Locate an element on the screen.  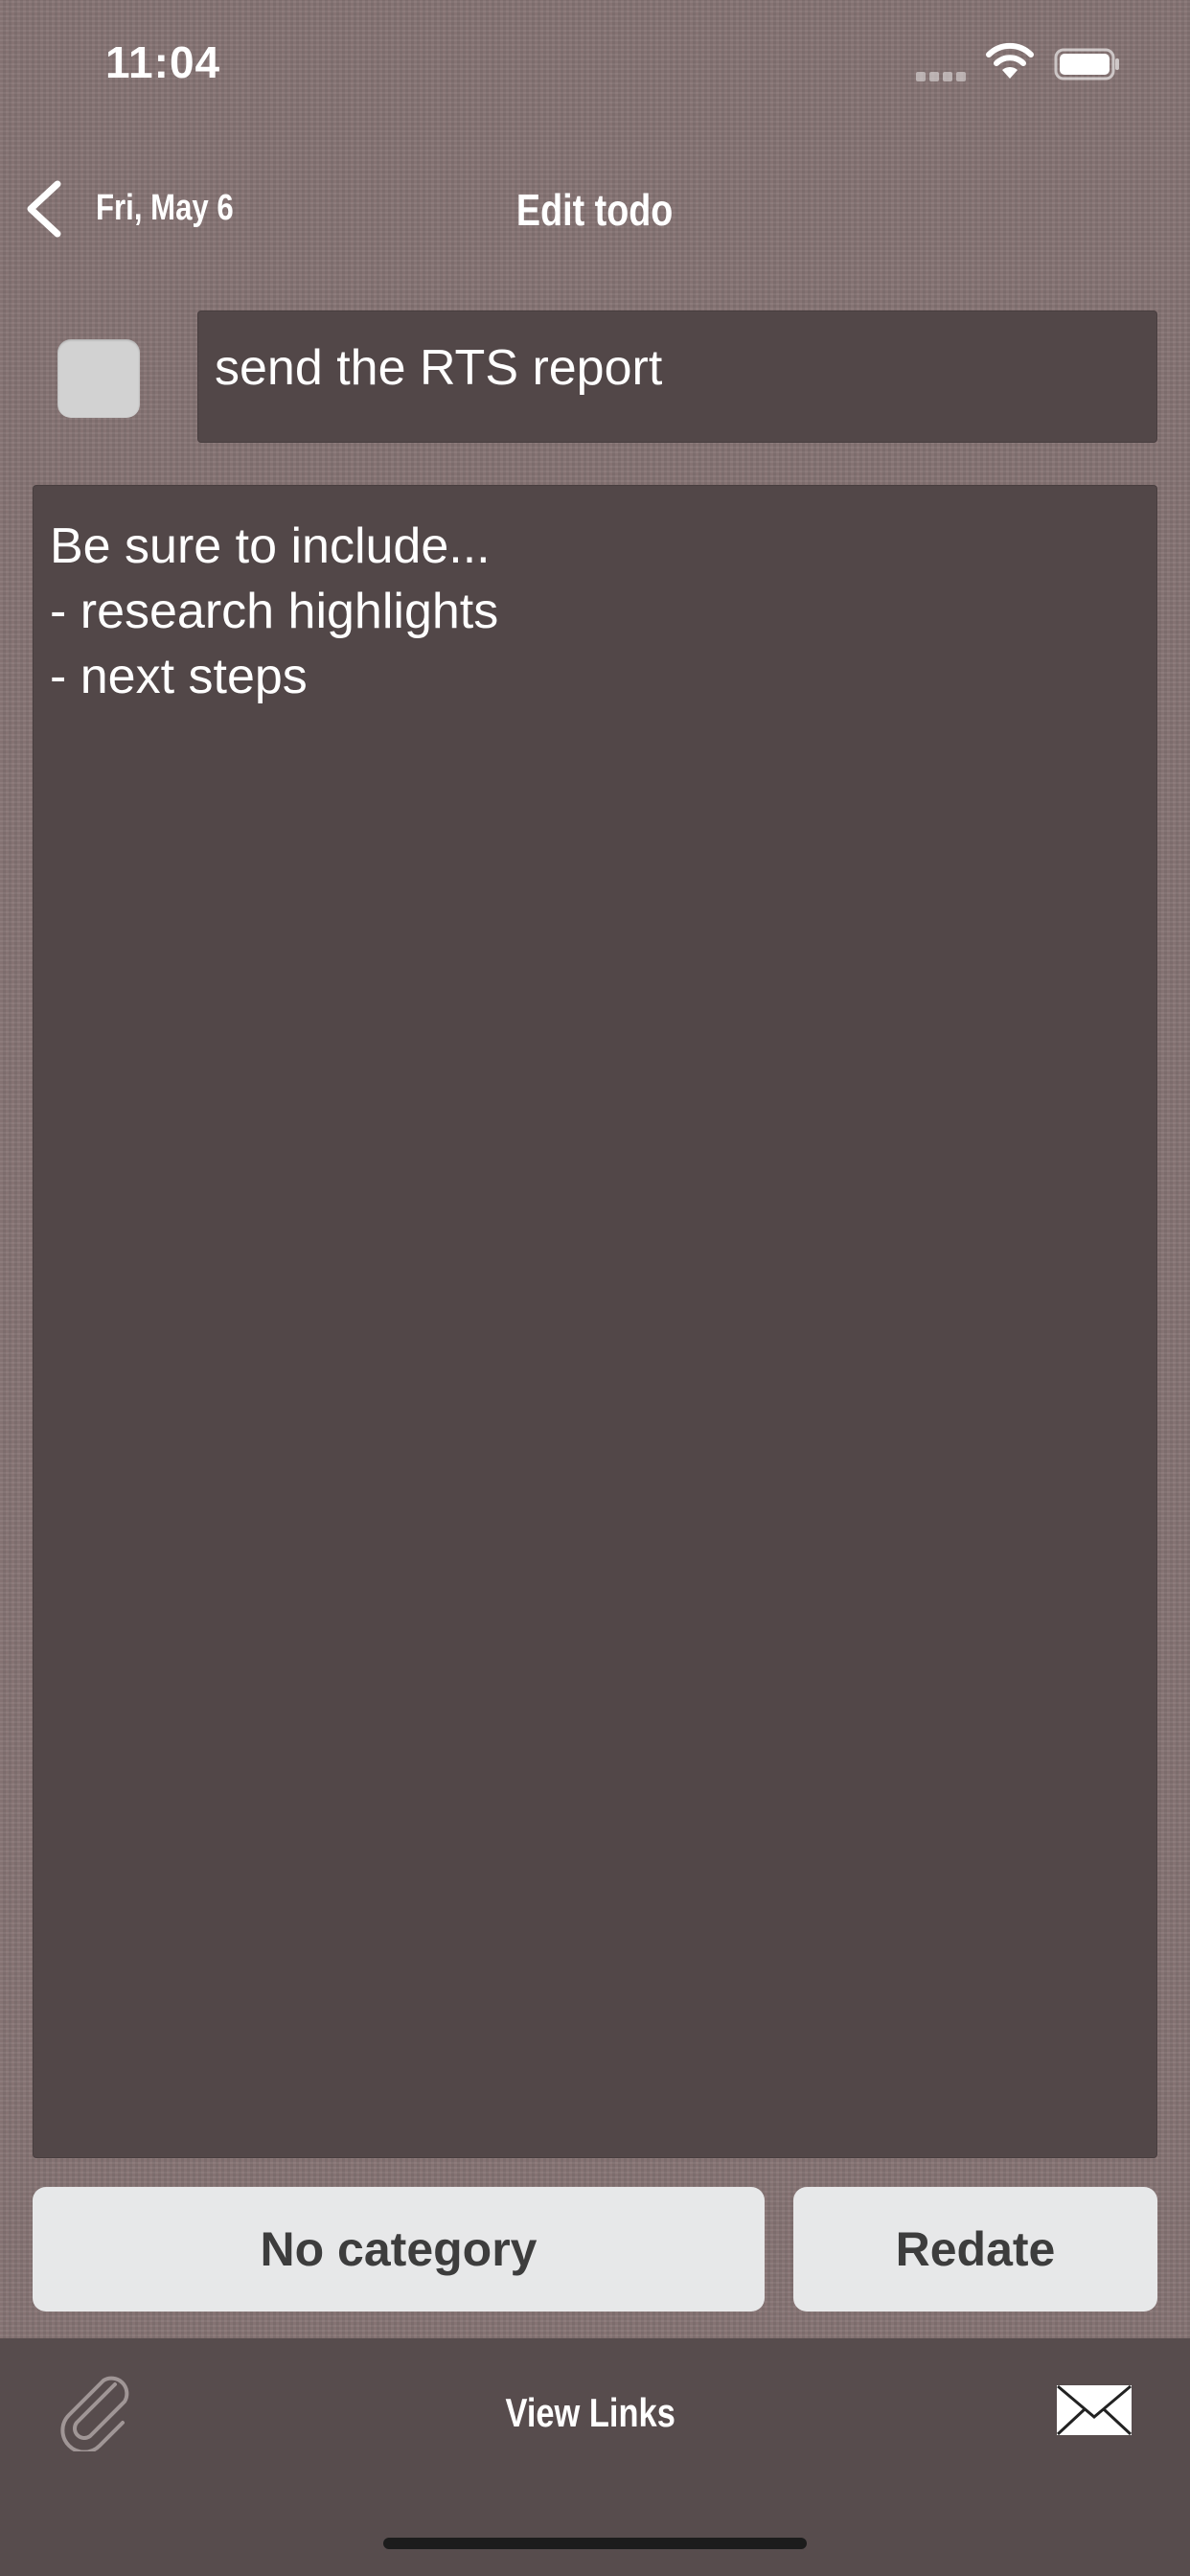
envelope-icon is located at coordinates (1095, 2410).